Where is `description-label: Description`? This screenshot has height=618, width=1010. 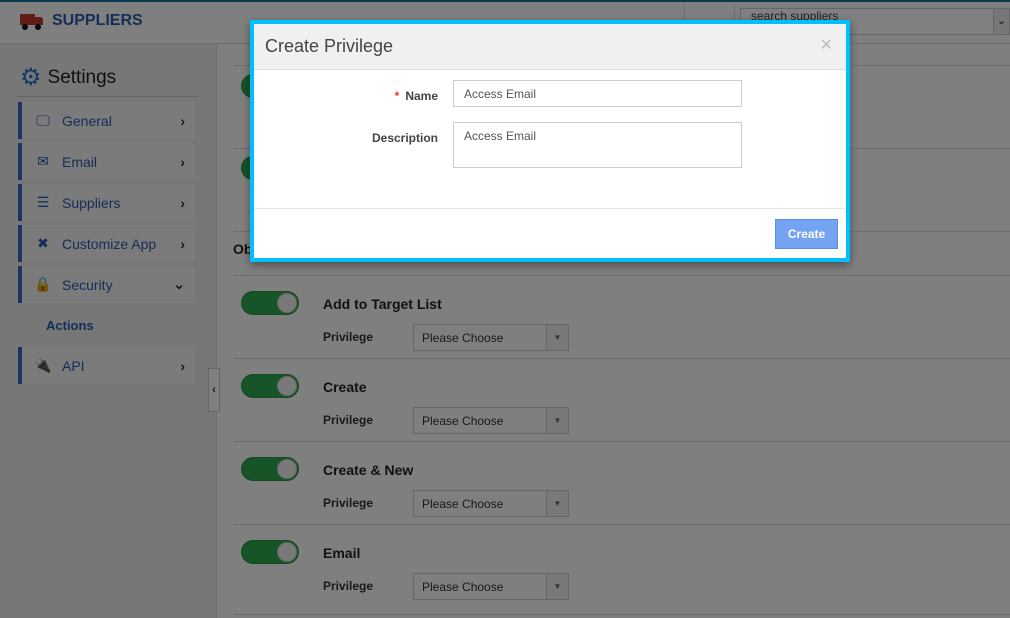
description-label: Description is located at coordinates (404, 138).